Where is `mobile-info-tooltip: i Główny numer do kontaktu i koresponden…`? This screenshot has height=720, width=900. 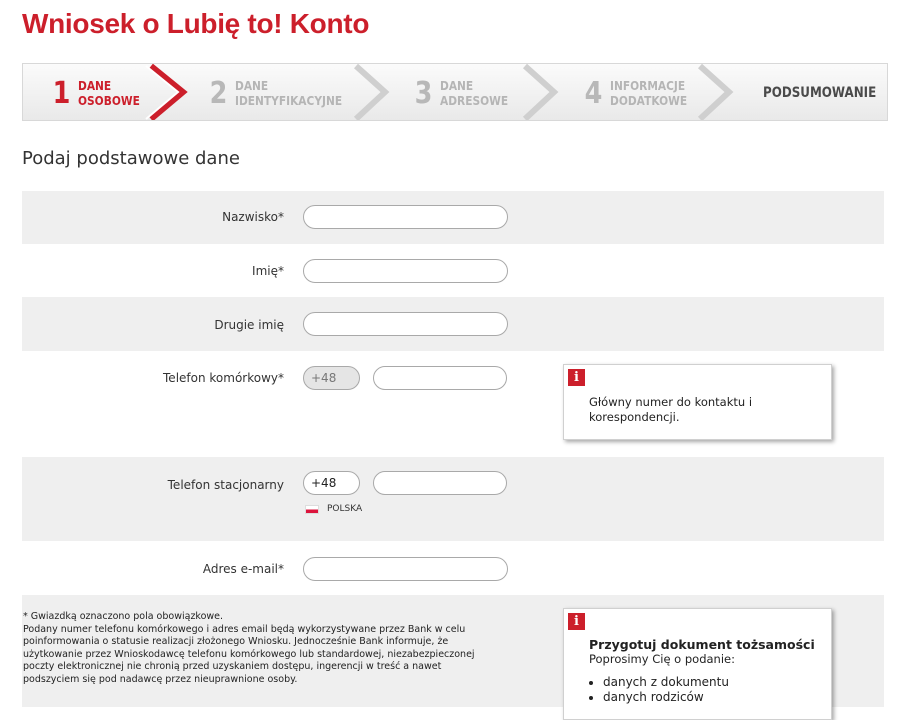 mobile-info-tooltip: i Główny numer do kontaktu i koresponden… is located at coordinates (697, 402).